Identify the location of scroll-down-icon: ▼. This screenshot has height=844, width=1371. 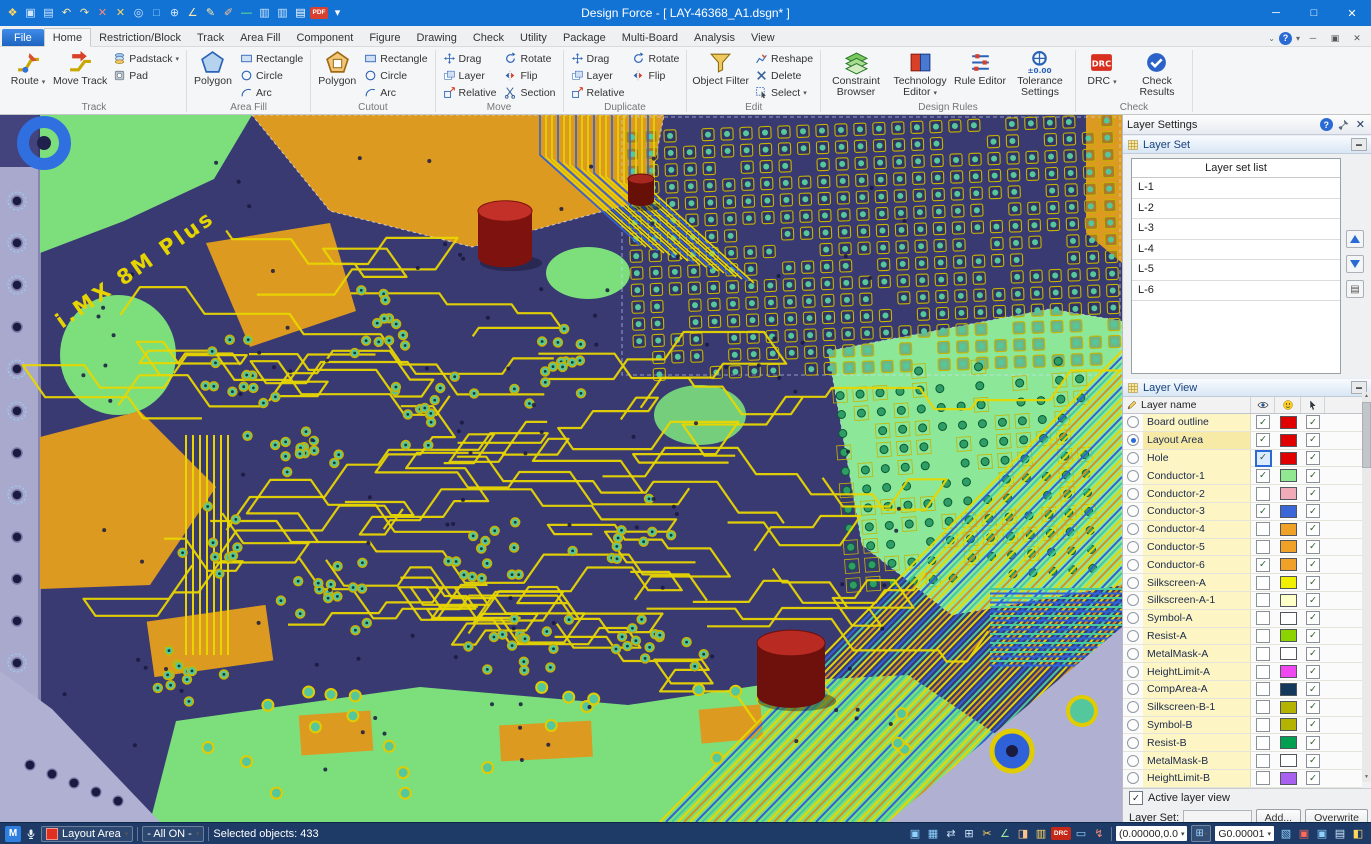
(1366, 777).